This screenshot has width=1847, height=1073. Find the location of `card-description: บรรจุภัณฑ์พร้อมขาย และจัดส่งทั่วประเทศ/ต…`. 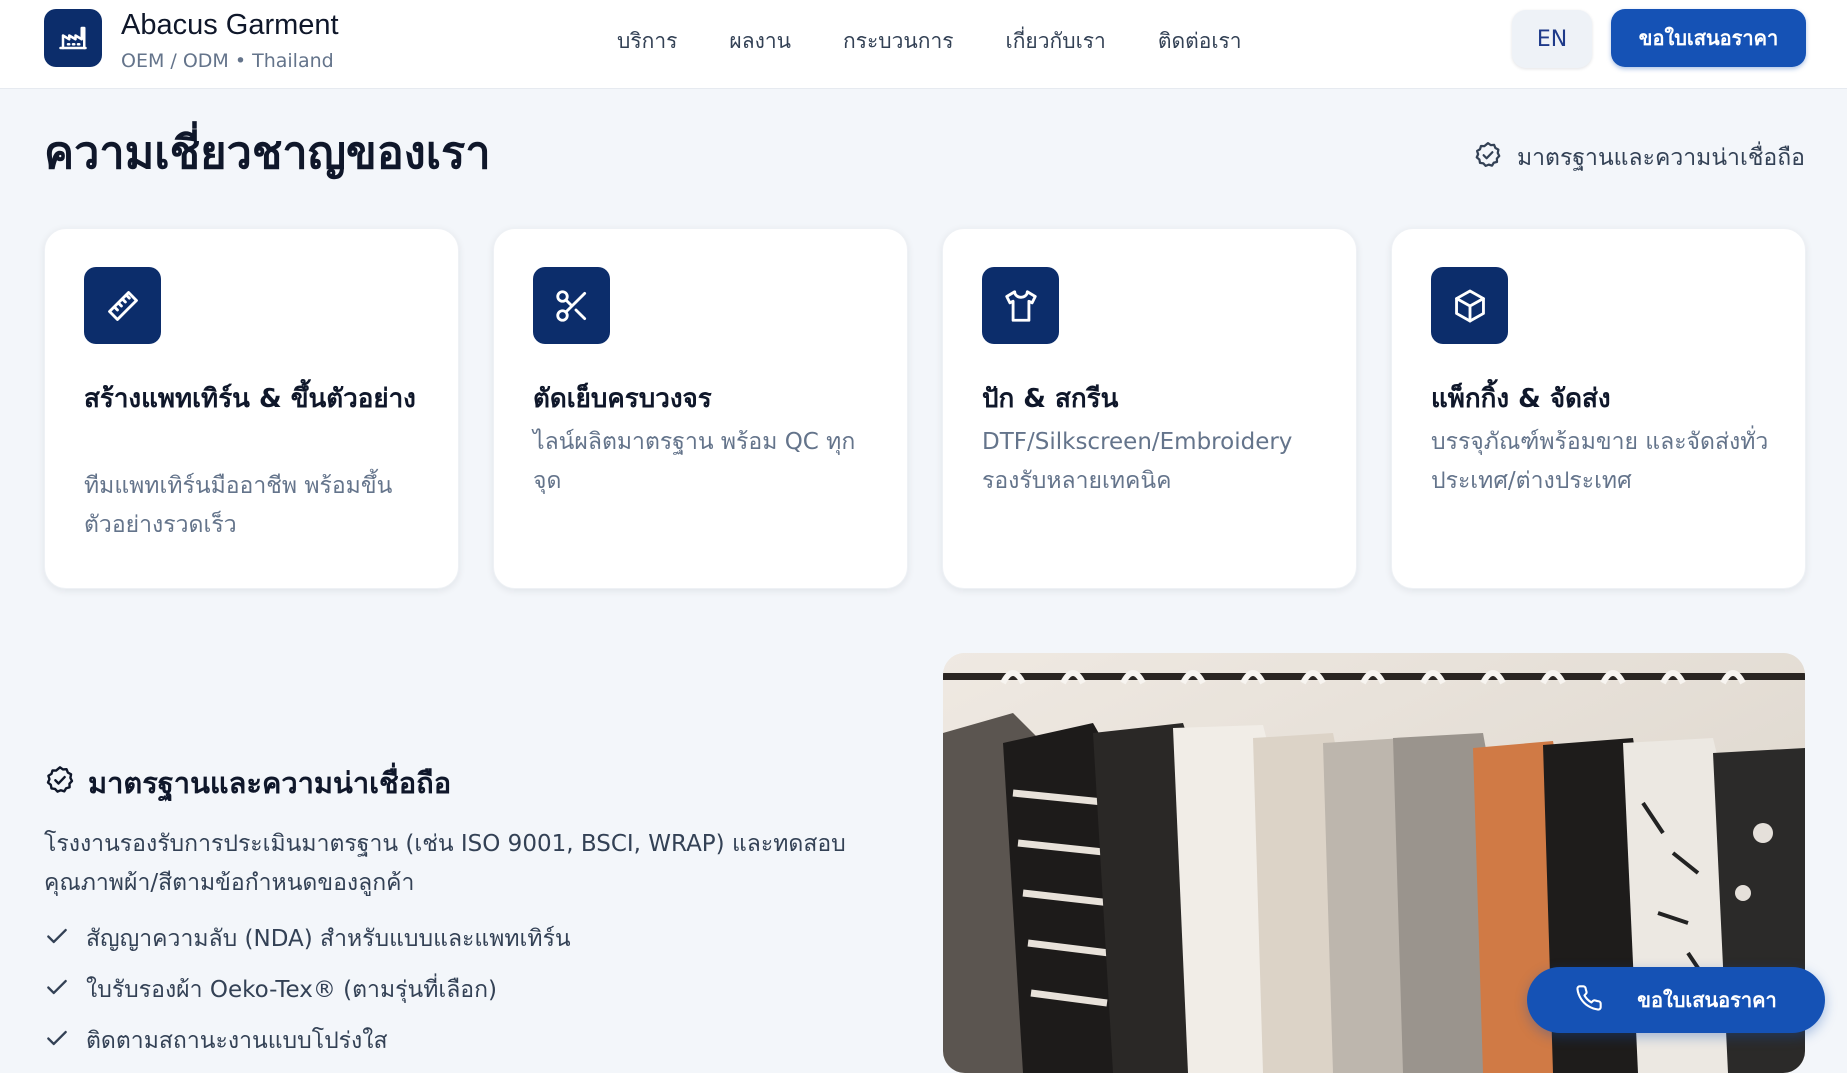

card-description: บรรจุภัณฑ์พร้อมขาย และจัดส่งทั่วประเทศ/ต… is located at coordinates (1600, 461).